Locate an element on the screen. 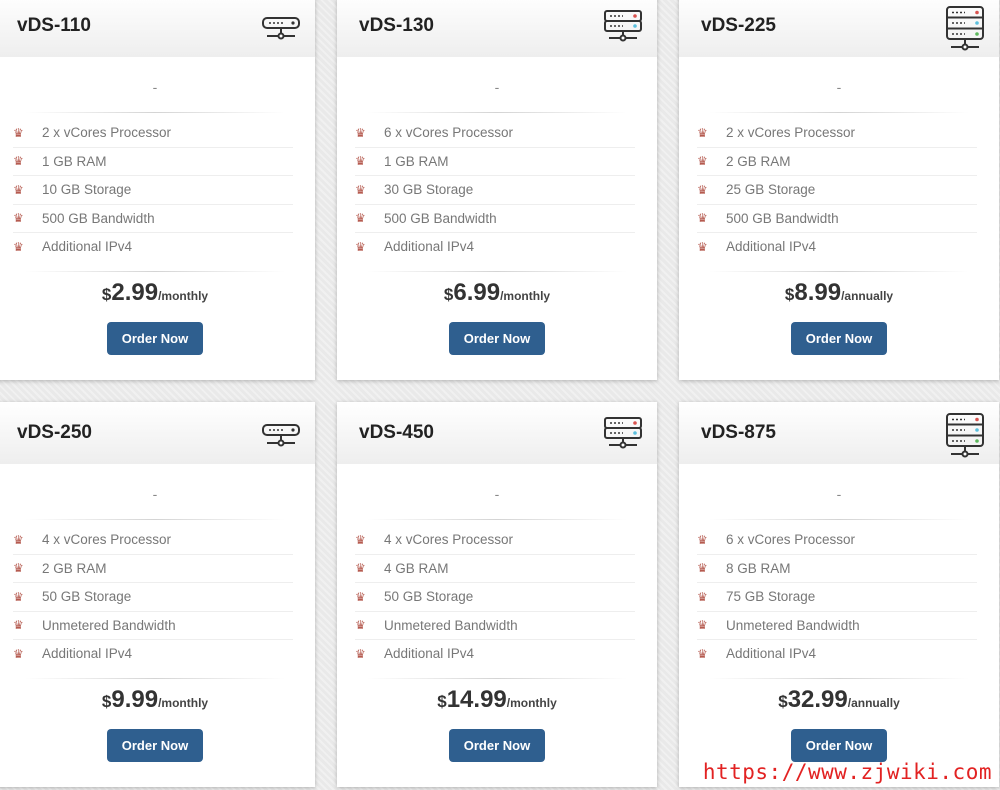  feature-item: ♛ 4 GB RAM is located at coordinates (495, 569).